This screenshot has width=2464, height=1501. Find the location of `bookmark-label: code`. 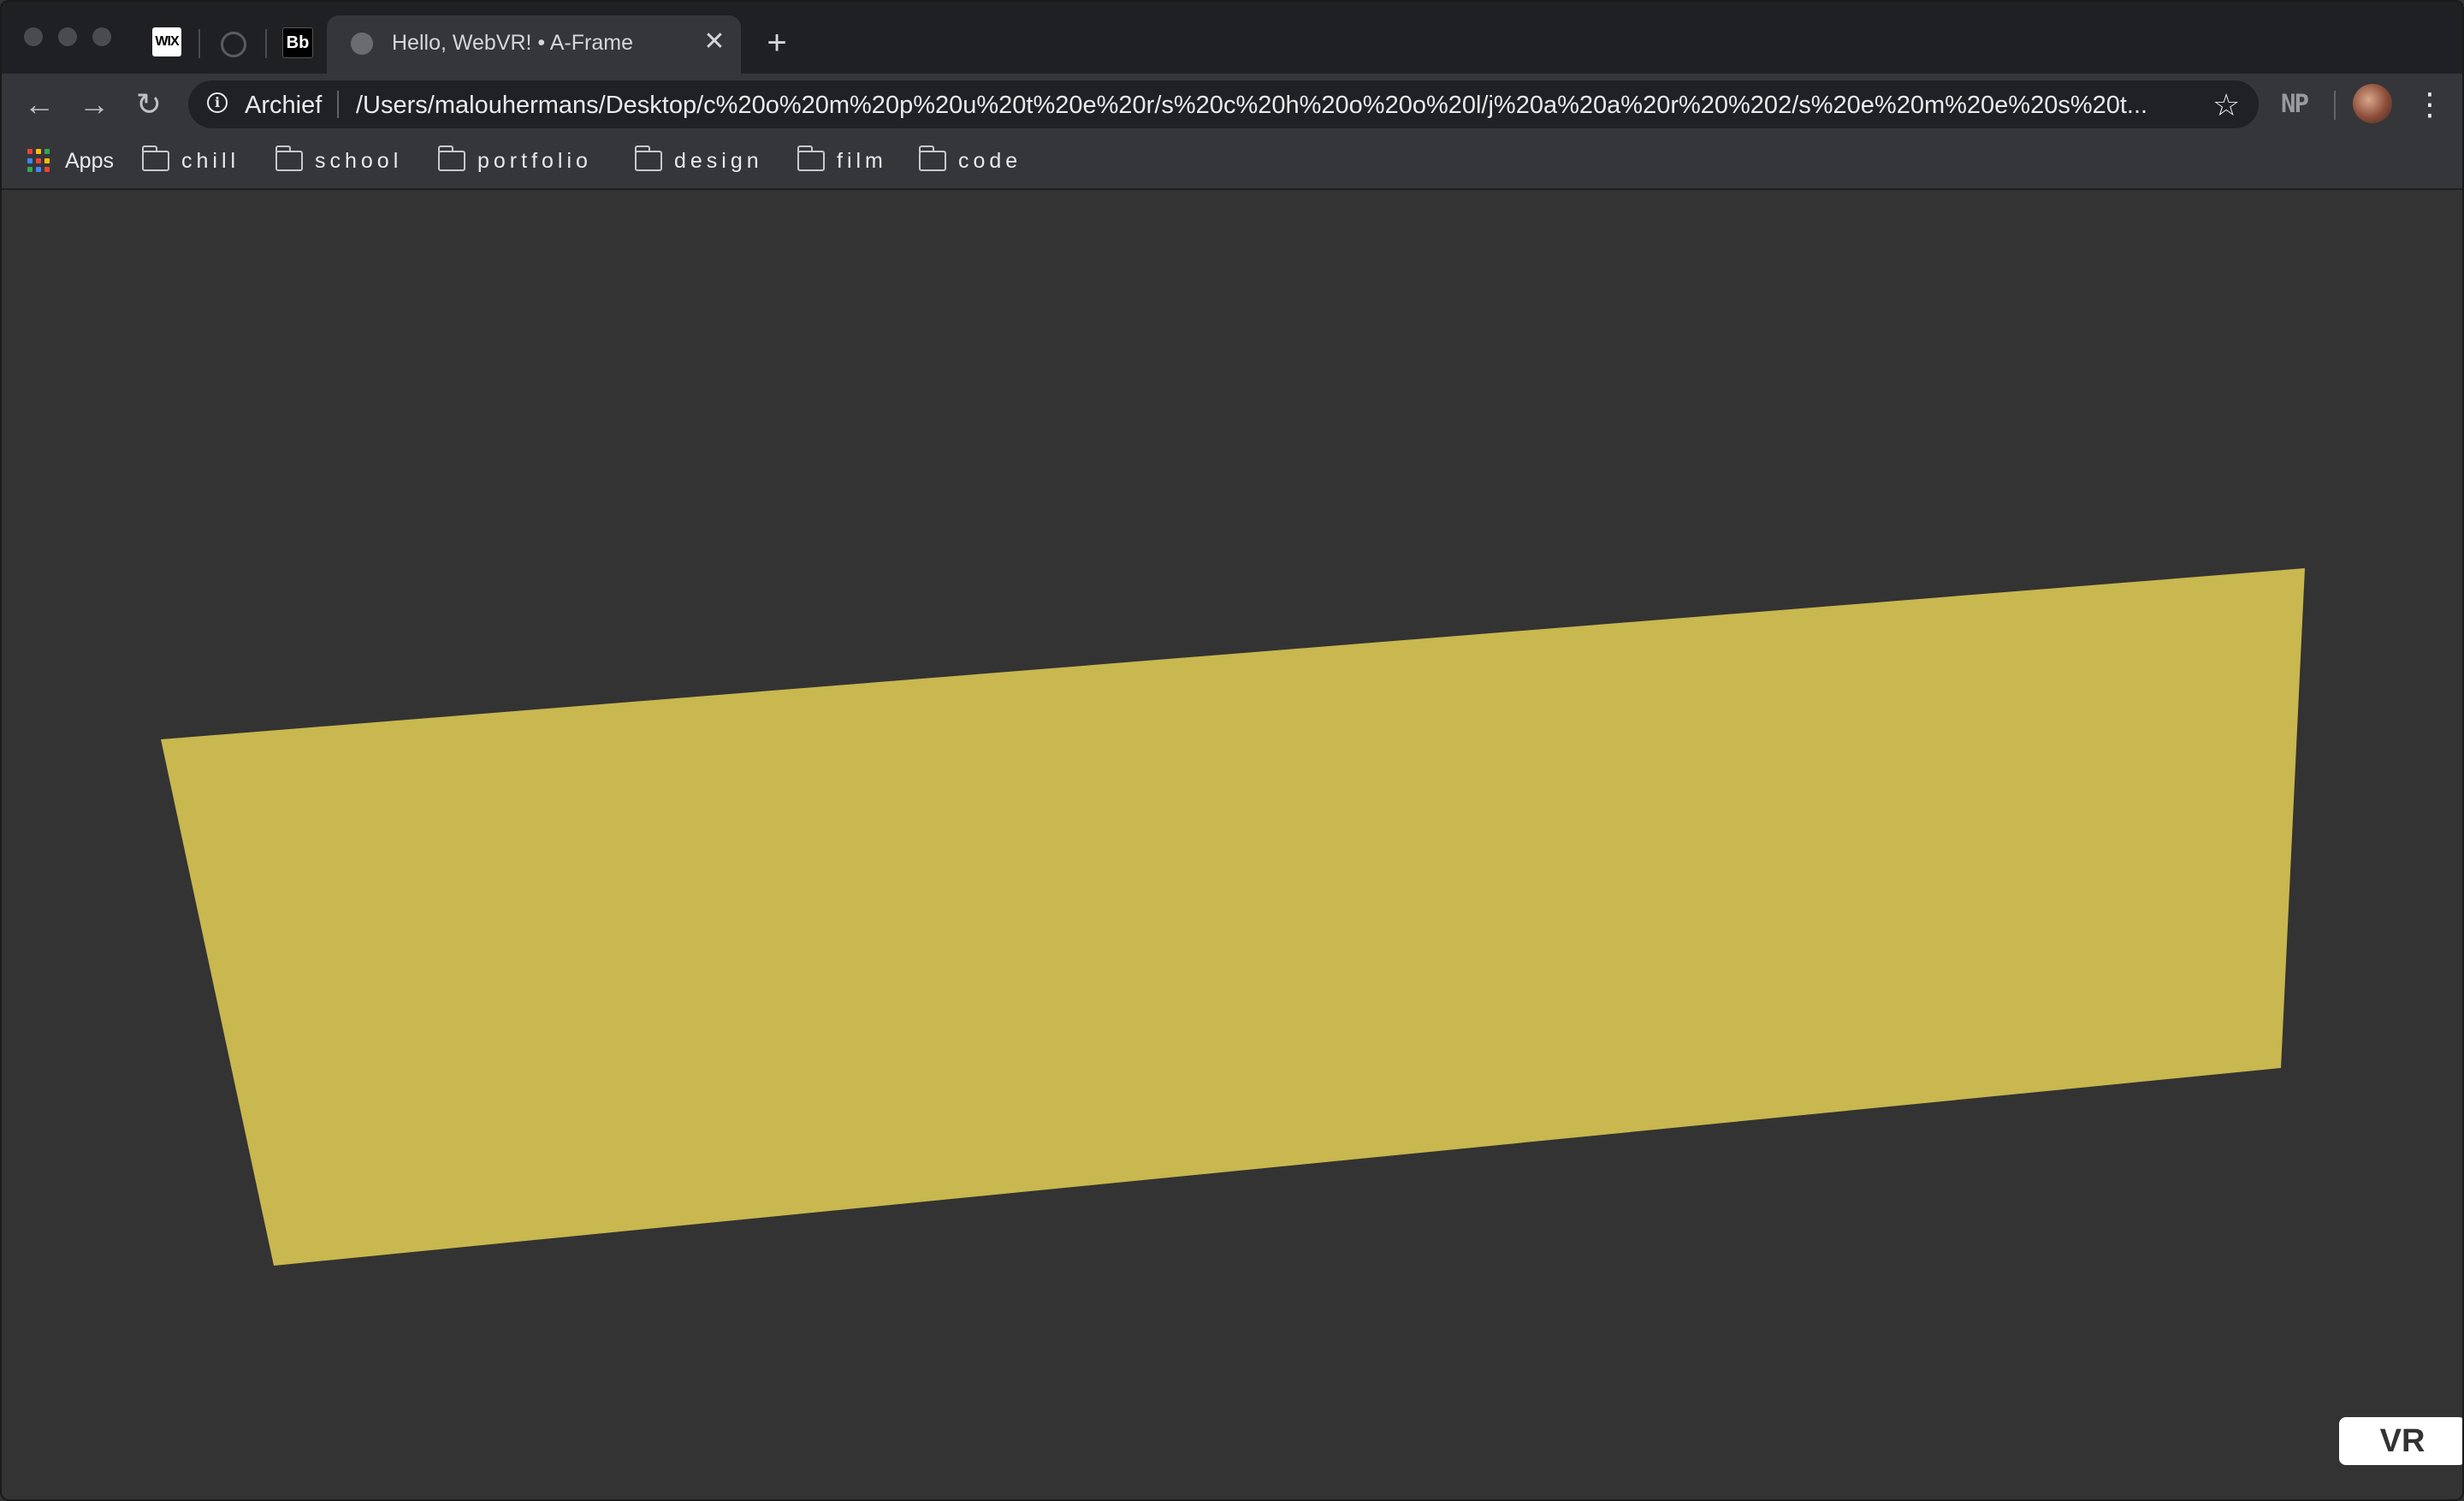

bookmark-label: code is located at coordinates (990, 160).